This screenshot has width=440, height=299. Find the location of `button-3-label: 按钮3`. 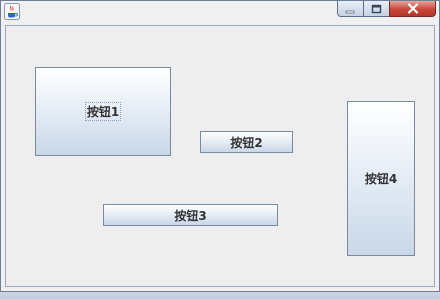

button-3-label: 按钮3 is located at coordinates (190, 215).